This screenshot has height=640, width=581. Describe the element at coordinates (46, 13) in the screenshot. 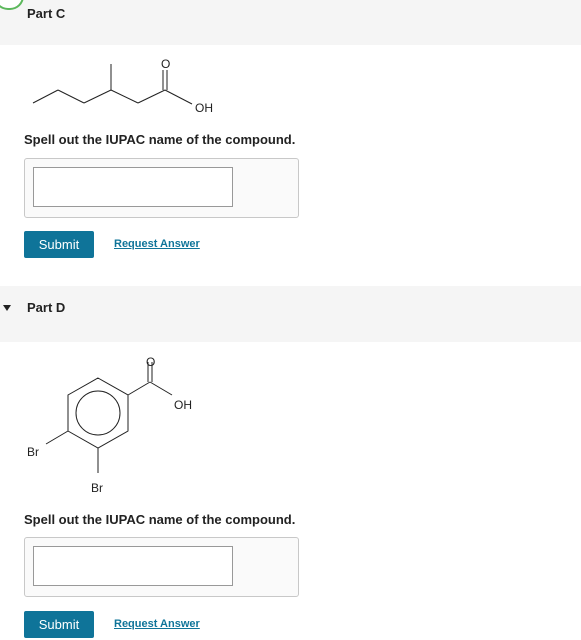

I see `part-c-title: Part C` at that location.